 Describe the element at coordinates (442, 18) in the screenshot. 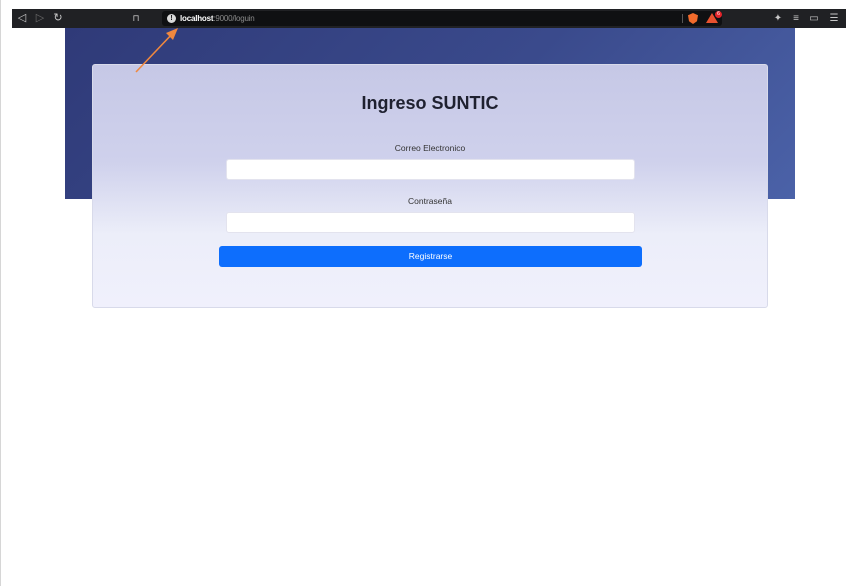

I see `address-bar: ! localhost:9000/loguin` at that location.